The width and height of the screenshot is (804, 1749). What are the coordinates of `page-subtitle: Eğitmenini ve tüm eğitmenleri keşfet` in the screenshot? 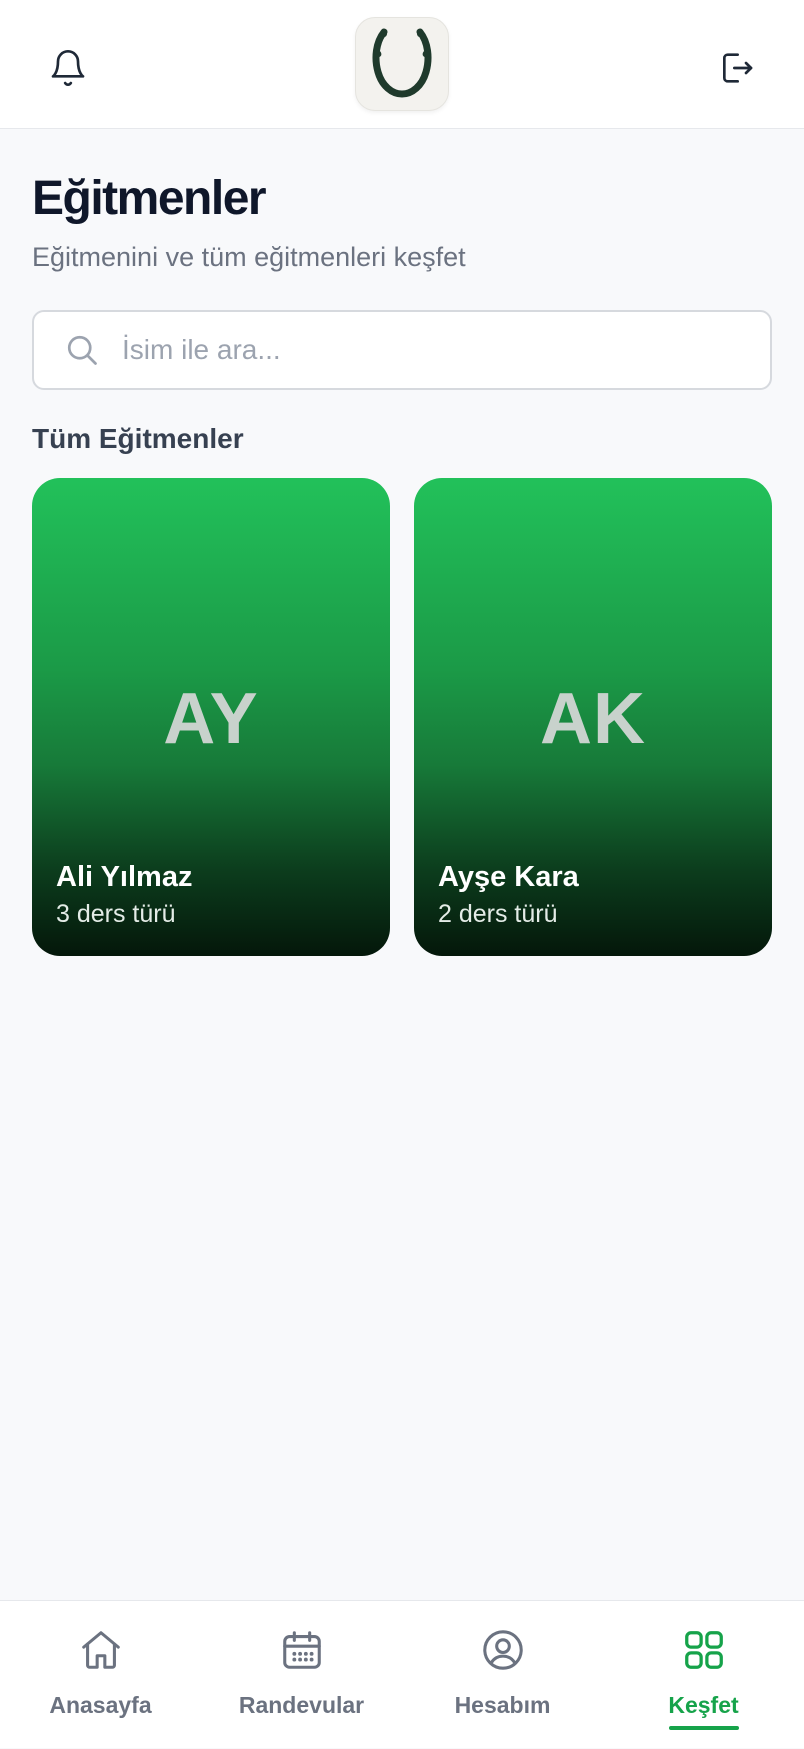 It's located at (249, 257).